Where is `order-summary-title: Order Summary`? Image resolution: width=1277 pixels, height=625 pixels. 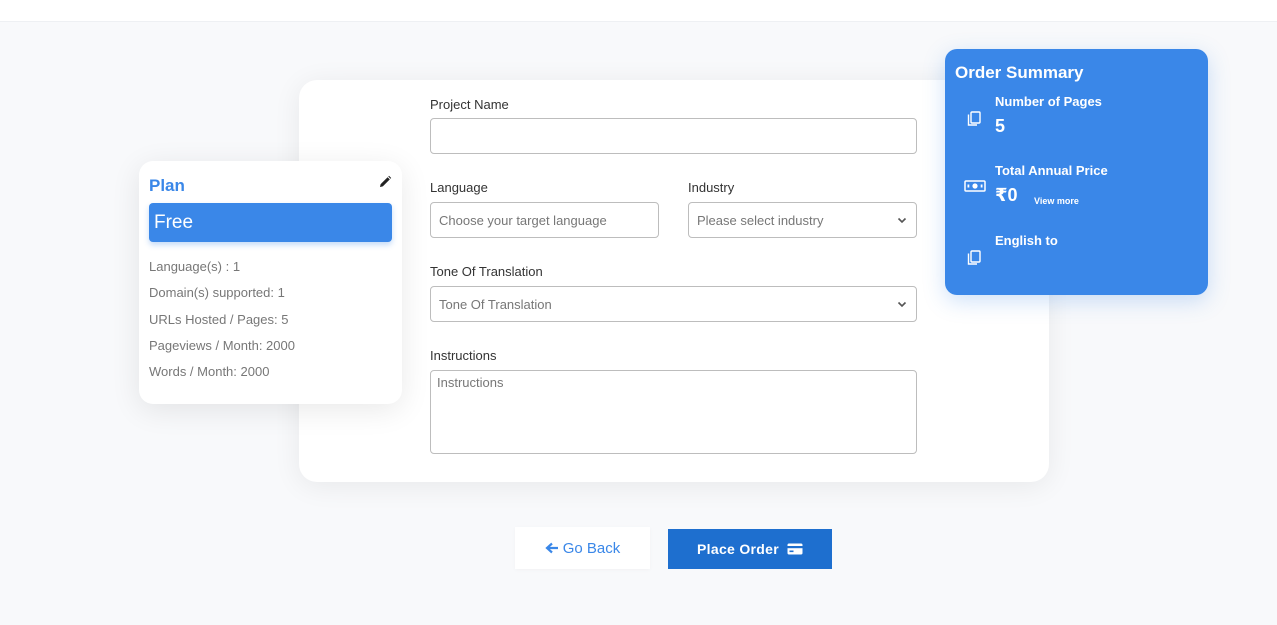
order-summary-title: Order Summary is located at coordinates (1019, 72).